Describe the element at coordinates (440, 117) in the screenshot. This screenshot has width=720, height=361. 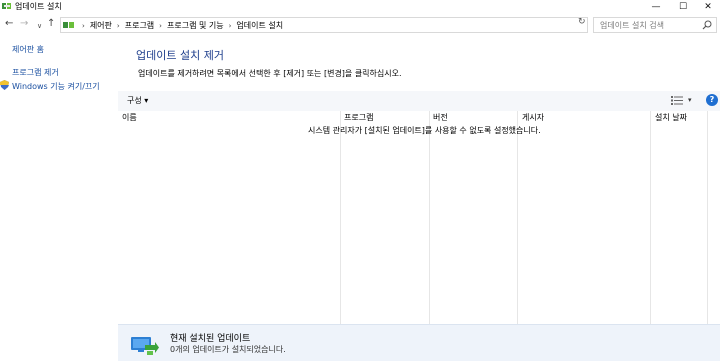
I see `column-header-version: 버전` at that location.